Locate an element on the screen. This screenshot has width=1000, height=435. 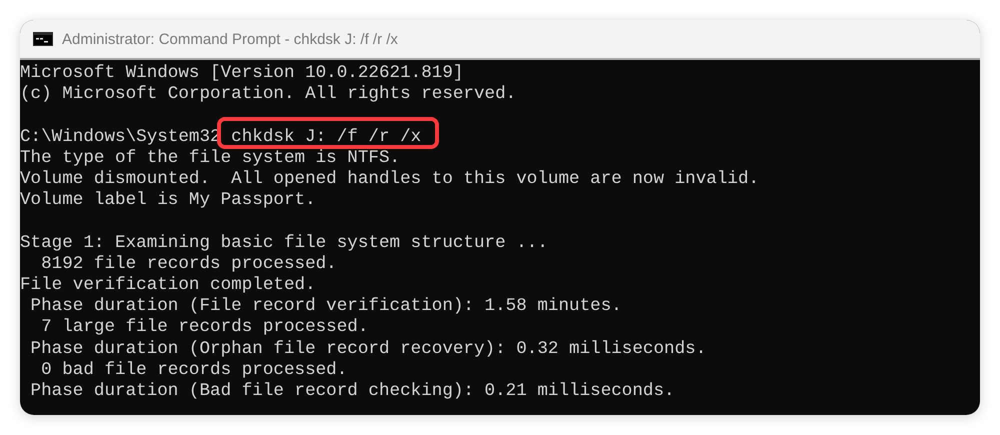
prompt-path: C:\Windows\System32 is located at coordinates (120, 137).